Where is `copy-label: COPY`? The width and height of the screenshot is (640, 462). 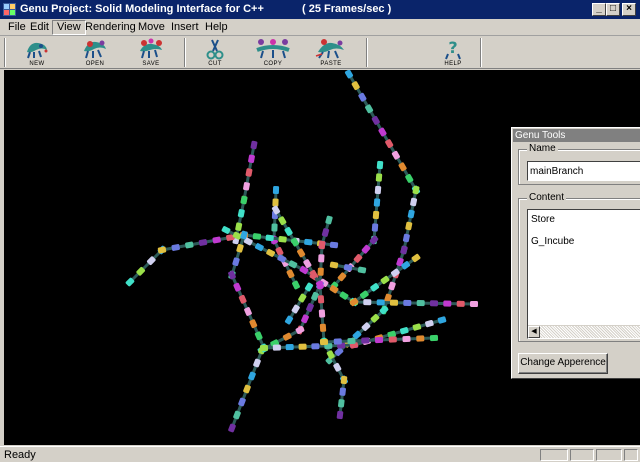 copy-label: COPY is located at coordinates (273, 64).